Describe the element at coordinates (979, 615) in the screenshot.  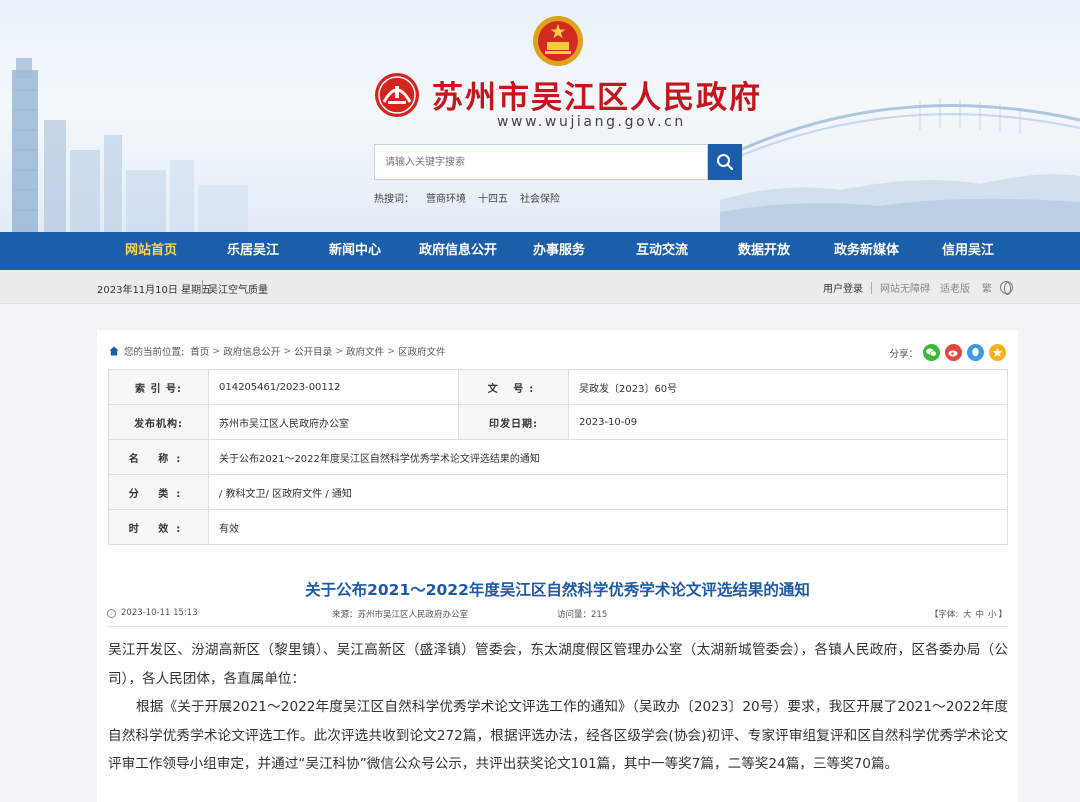
I see `font-size-medium-button: 中` at that location.